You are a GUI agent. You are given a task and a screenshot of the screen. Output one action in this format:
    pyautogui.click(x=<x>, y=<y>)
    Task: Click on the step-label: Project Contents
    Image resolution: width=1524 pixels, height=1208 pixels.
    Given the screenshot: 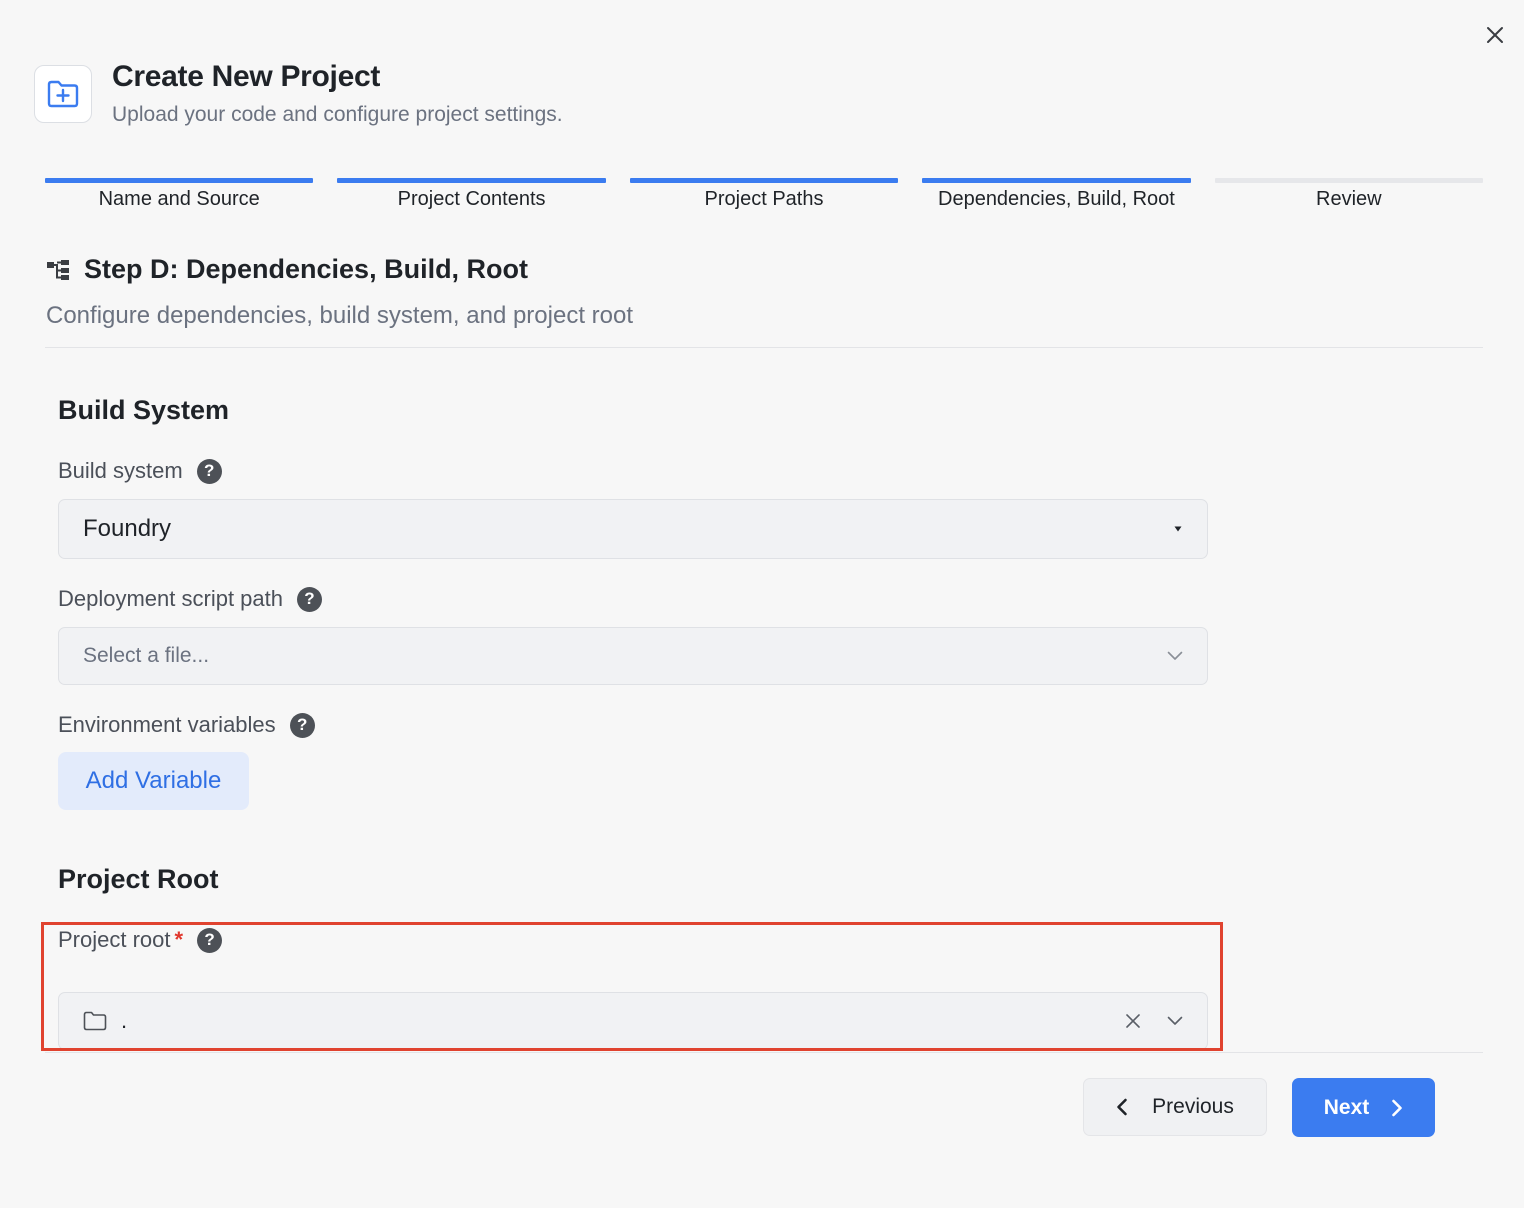 What is the action you would take?
    pyautogui.click(x=471, y=199)
    